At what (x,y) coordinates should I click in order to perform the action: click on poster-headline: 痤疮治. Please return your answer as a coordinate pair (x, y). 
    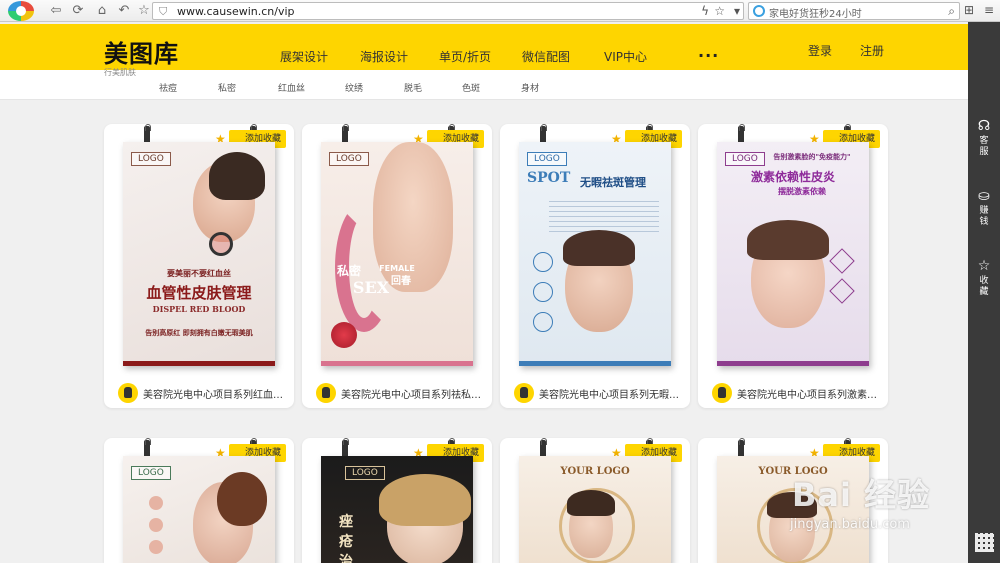
    Looking at the image, I should click on (346, 538).